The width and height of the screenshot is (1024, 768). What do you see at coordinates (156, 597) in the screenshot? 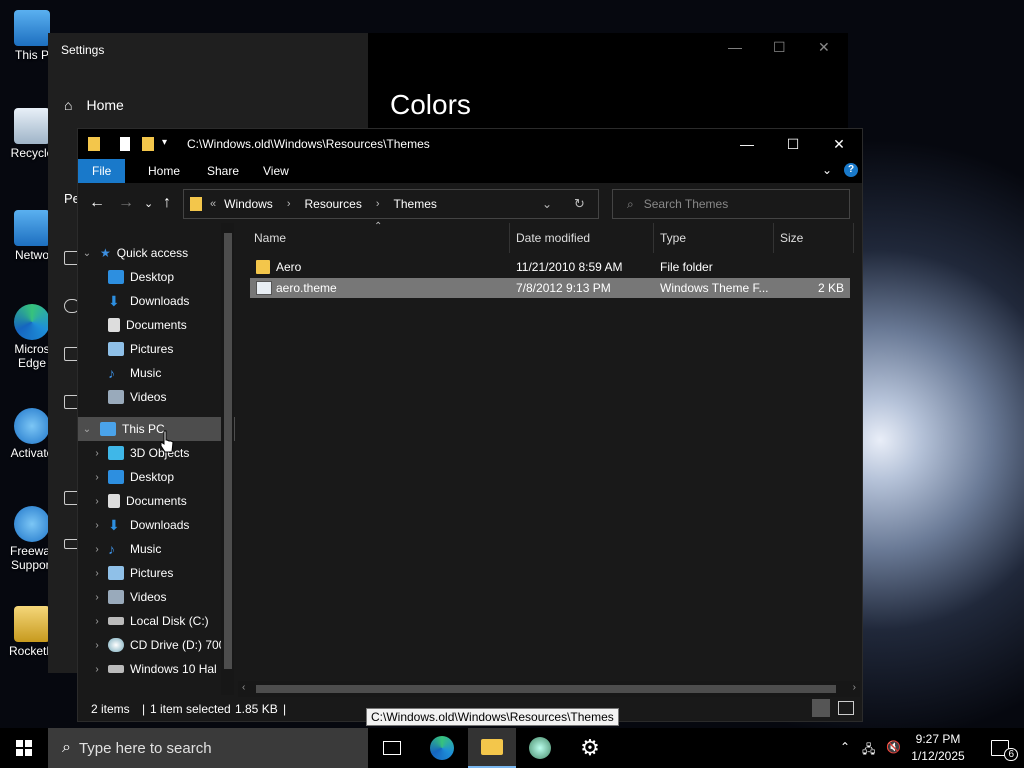
I see `nav-videos: › Videos` at bounding box center [156, 597].